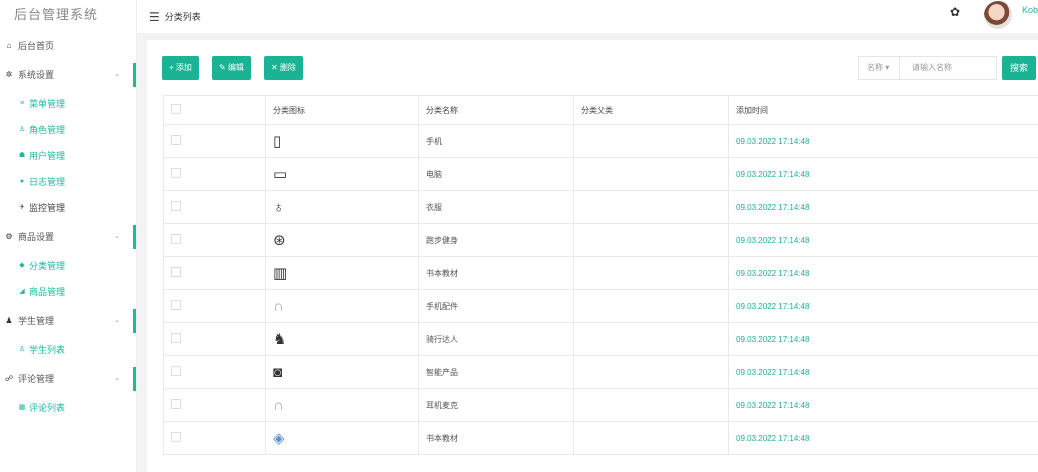 This screenshot has height=472, width=1038. I want to click on table-row: ▭ 电脑 09.03.2022 17:14:48, so click(600, 174).